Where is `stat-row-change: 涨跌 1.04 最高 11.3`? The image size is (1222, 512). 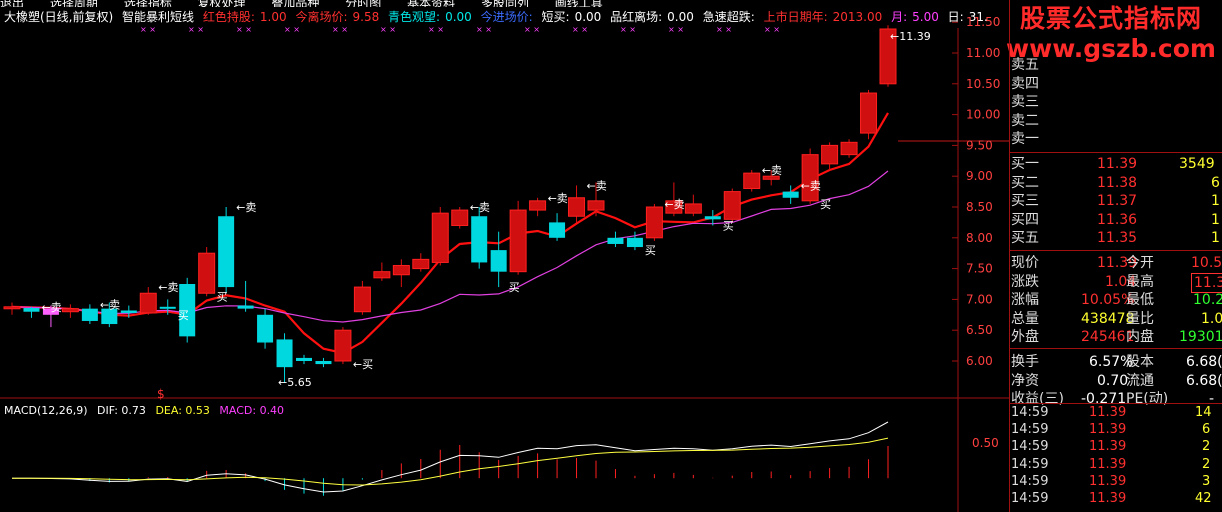 stat-row-change: 涨跌 1.04 最高 11.3 is located at coordinates (1116, 282).